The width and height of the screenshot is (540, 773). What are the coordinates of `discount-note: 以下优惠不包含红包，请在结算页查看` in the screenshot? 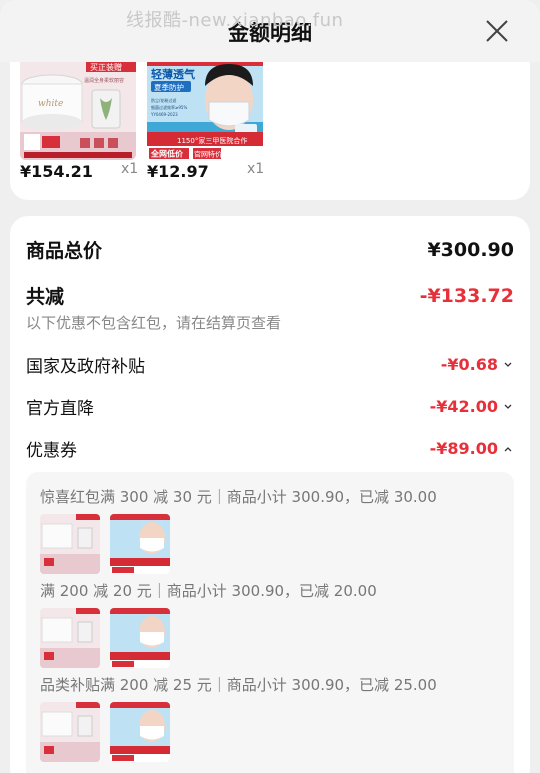 It's located at (154, 323).